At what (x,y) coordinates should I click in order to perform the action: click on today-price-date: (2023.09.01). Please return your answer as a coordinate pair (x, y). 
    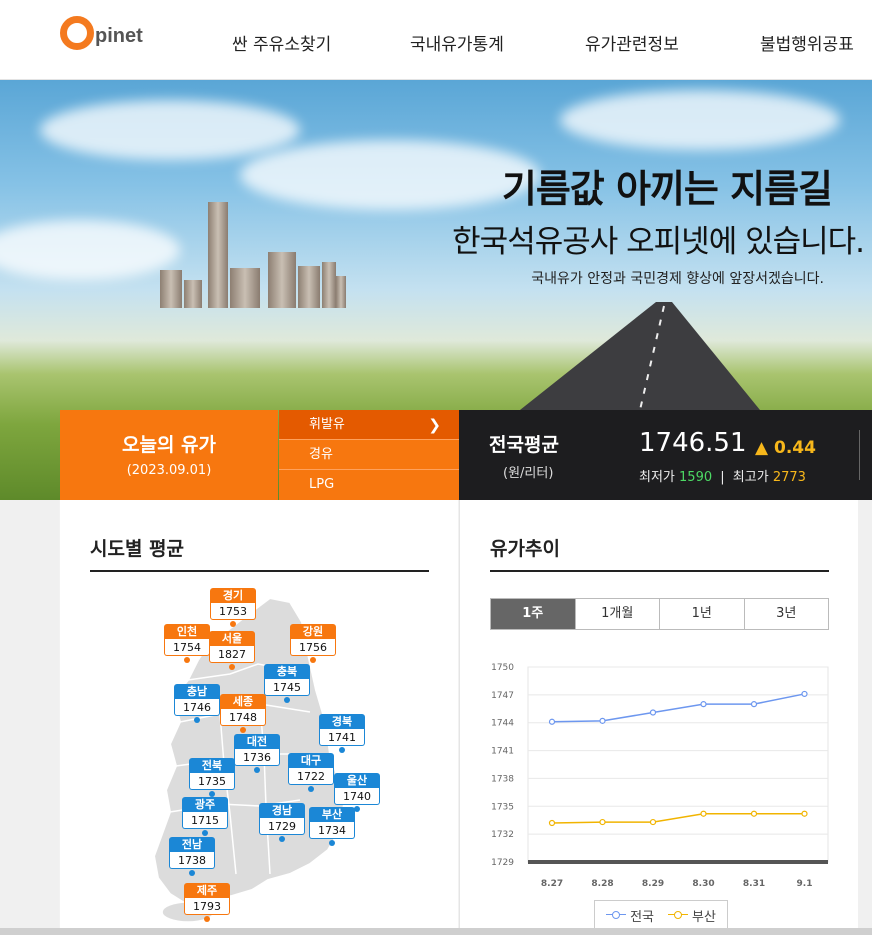
    Looking at the image, I should click on (169, 470).